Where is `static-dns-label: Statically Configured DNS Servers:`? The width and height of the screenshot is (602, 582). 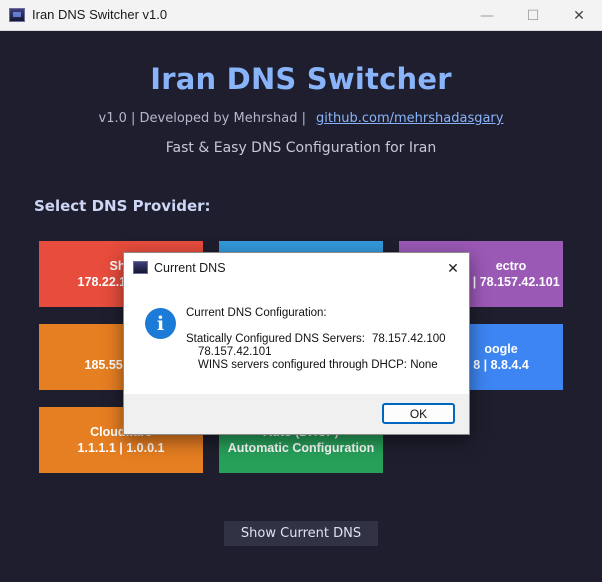 static-dns-label: Statically Configured DNS Servers: is located at coordinates (275, 339).